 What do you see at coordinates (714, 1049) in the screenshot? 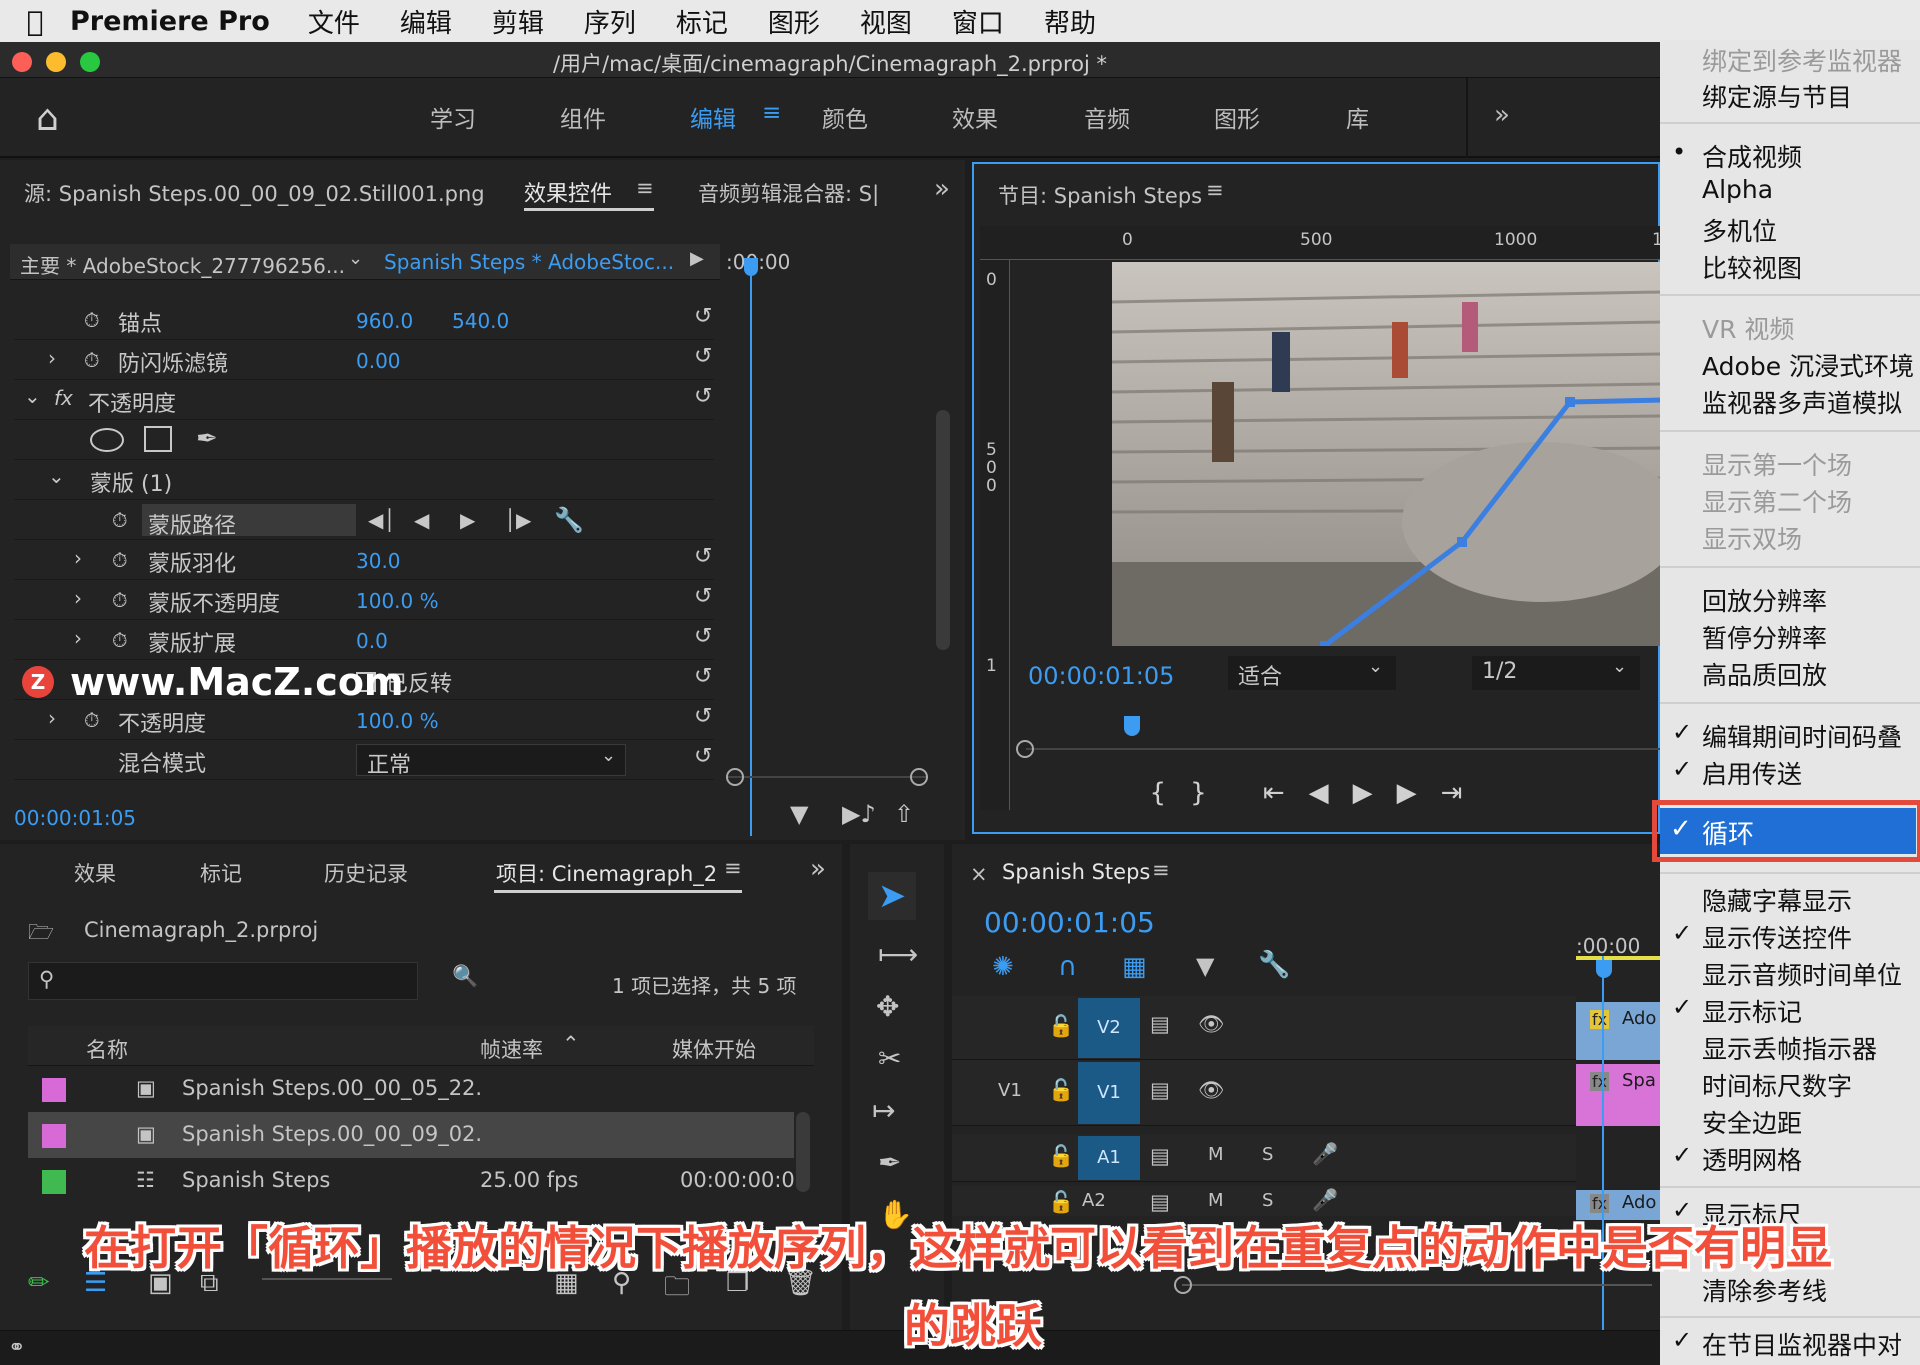
I see `column-media-start: 媒体开始` at bounding box center [714, 1049].